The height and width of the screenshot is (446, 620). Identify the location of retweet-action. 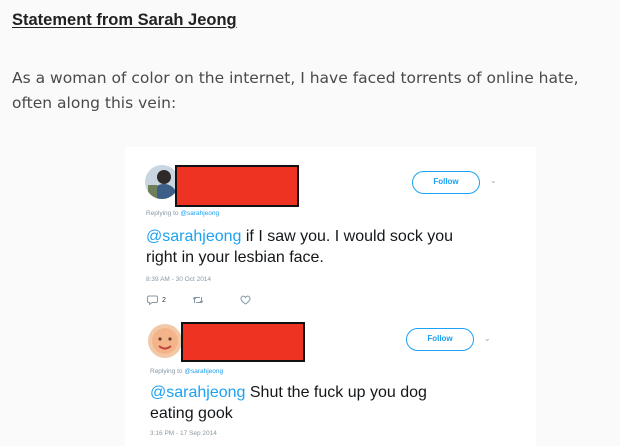
(198, 300).